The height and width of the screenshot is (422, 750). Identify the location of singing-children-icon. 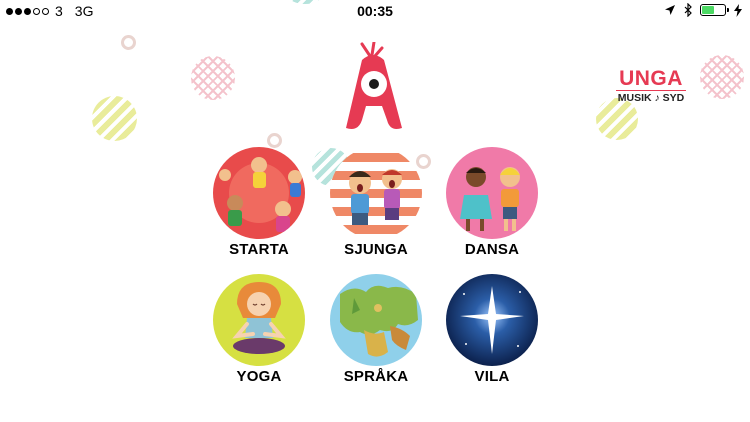
(376, 193).